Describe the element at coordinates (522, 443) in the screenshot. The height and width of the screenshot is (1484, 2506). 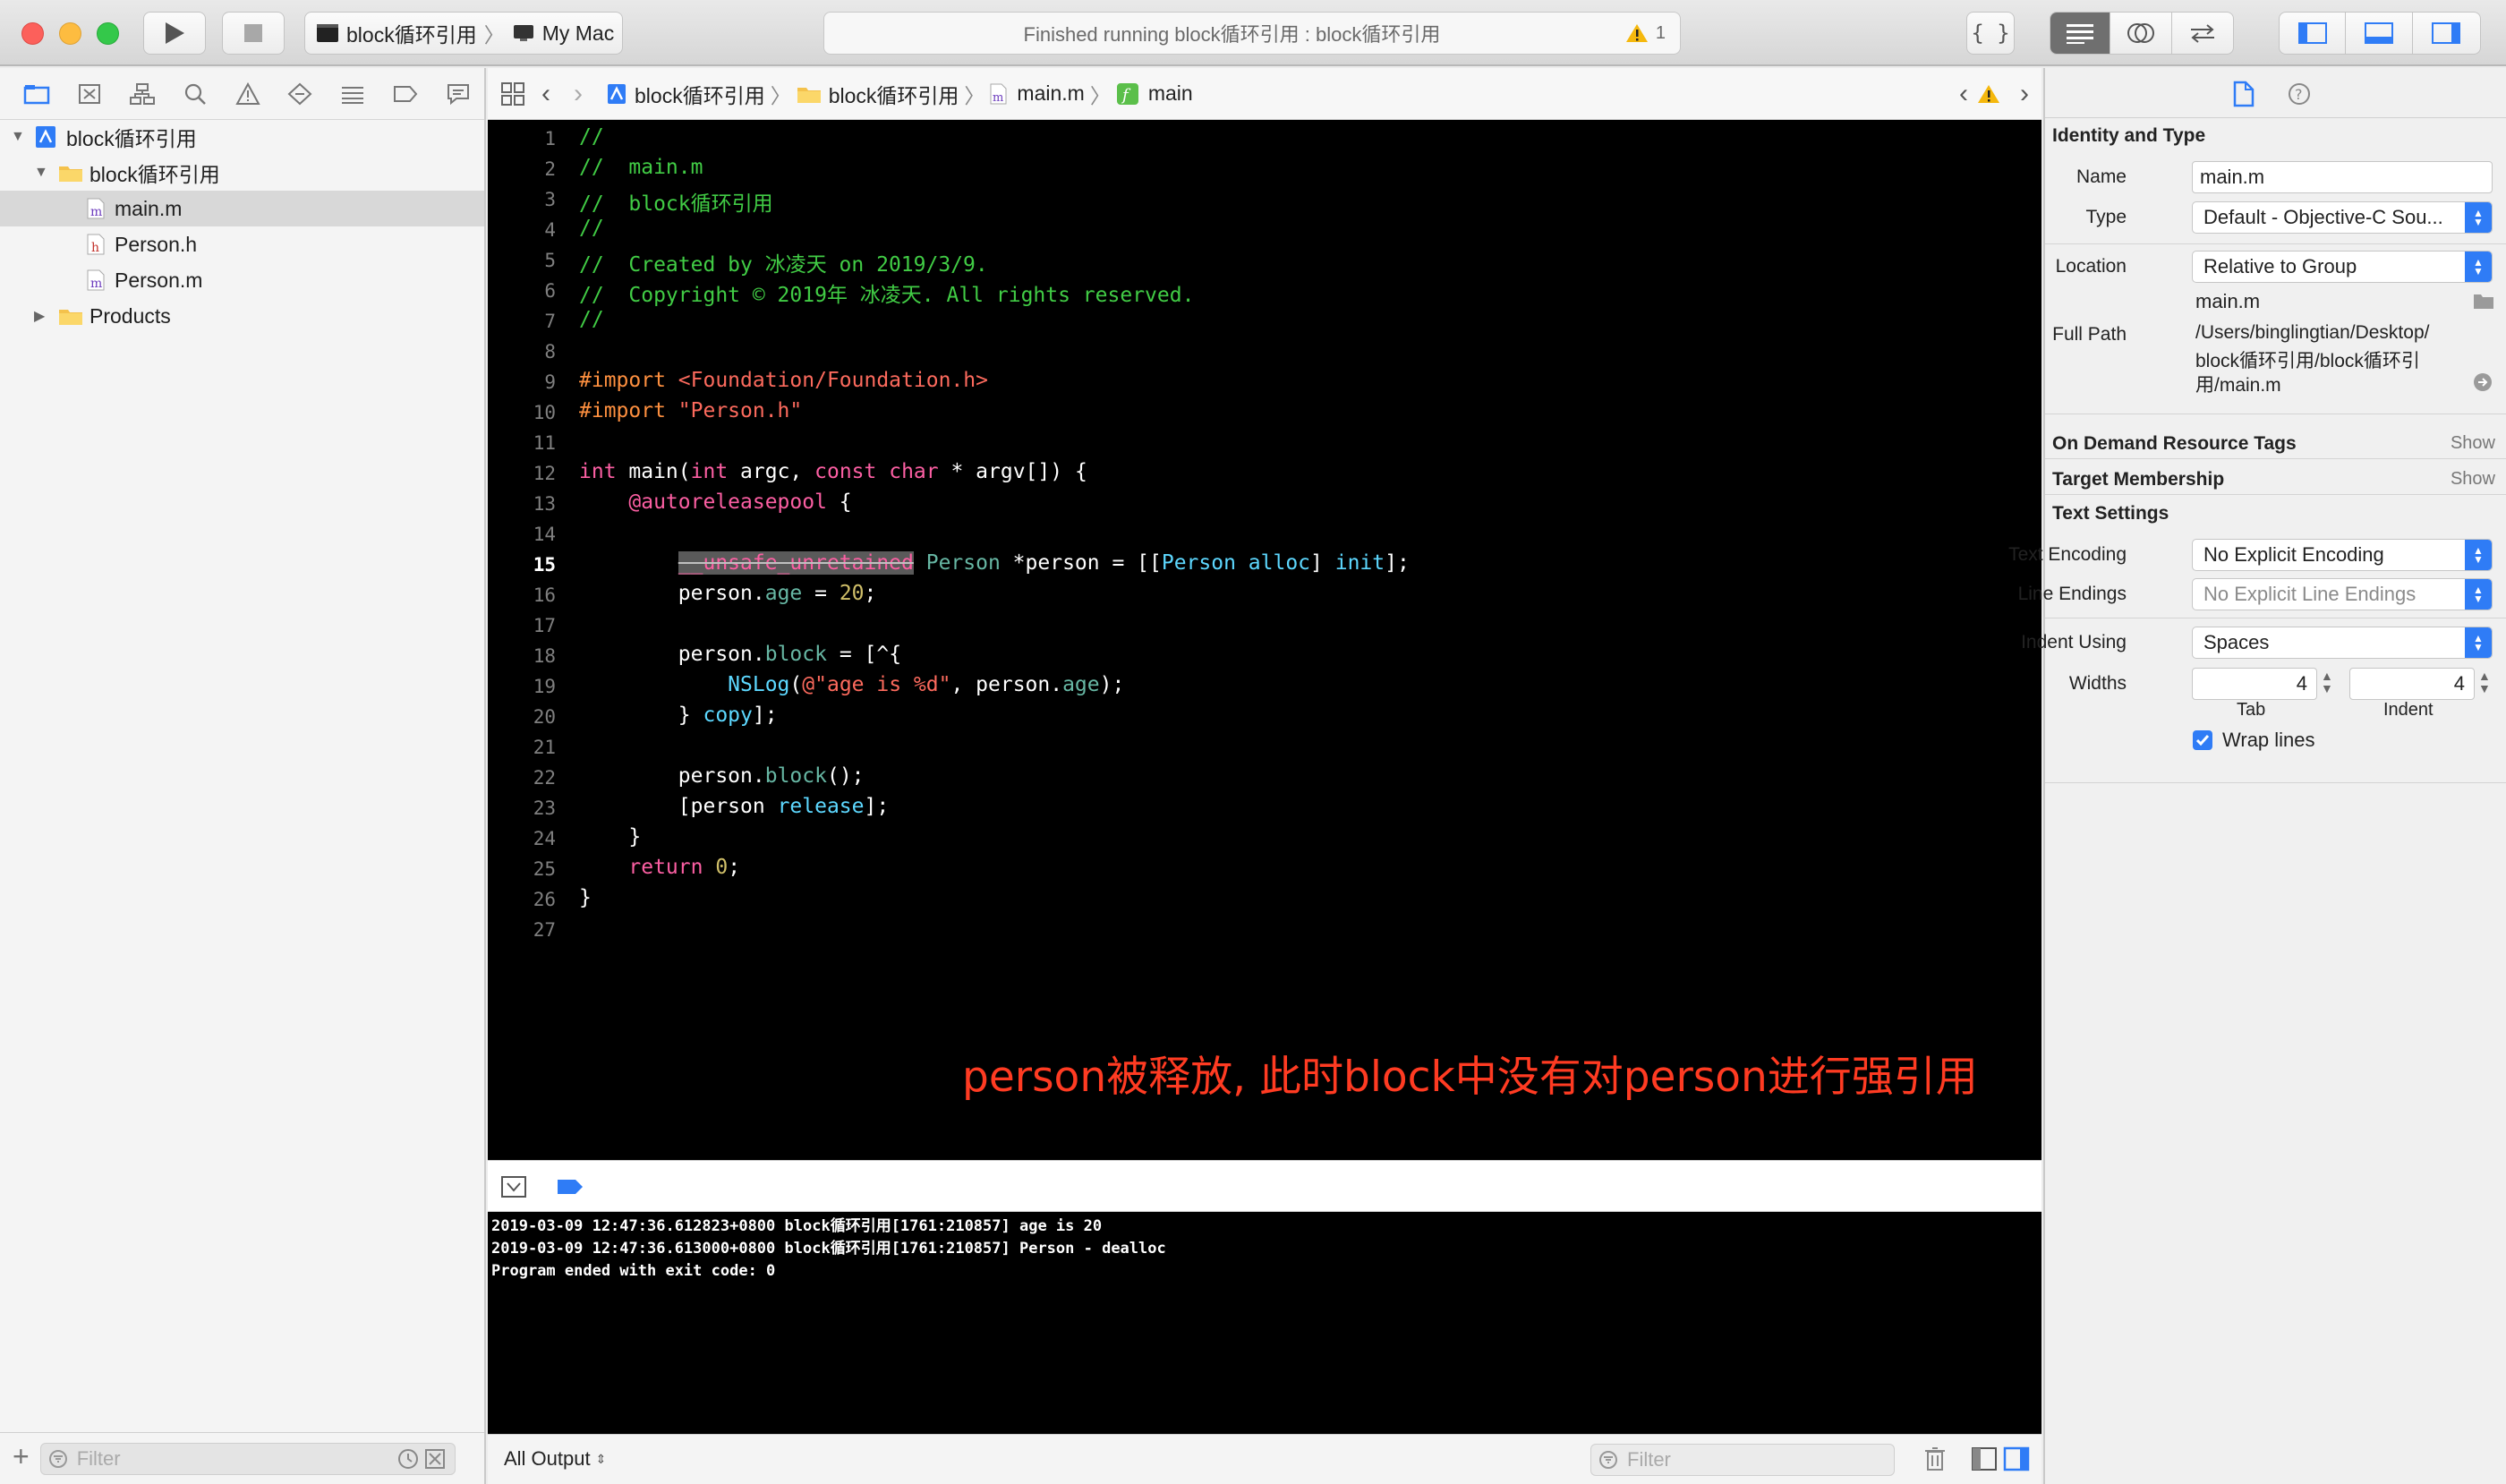
I see `line-number: 11` at that location.